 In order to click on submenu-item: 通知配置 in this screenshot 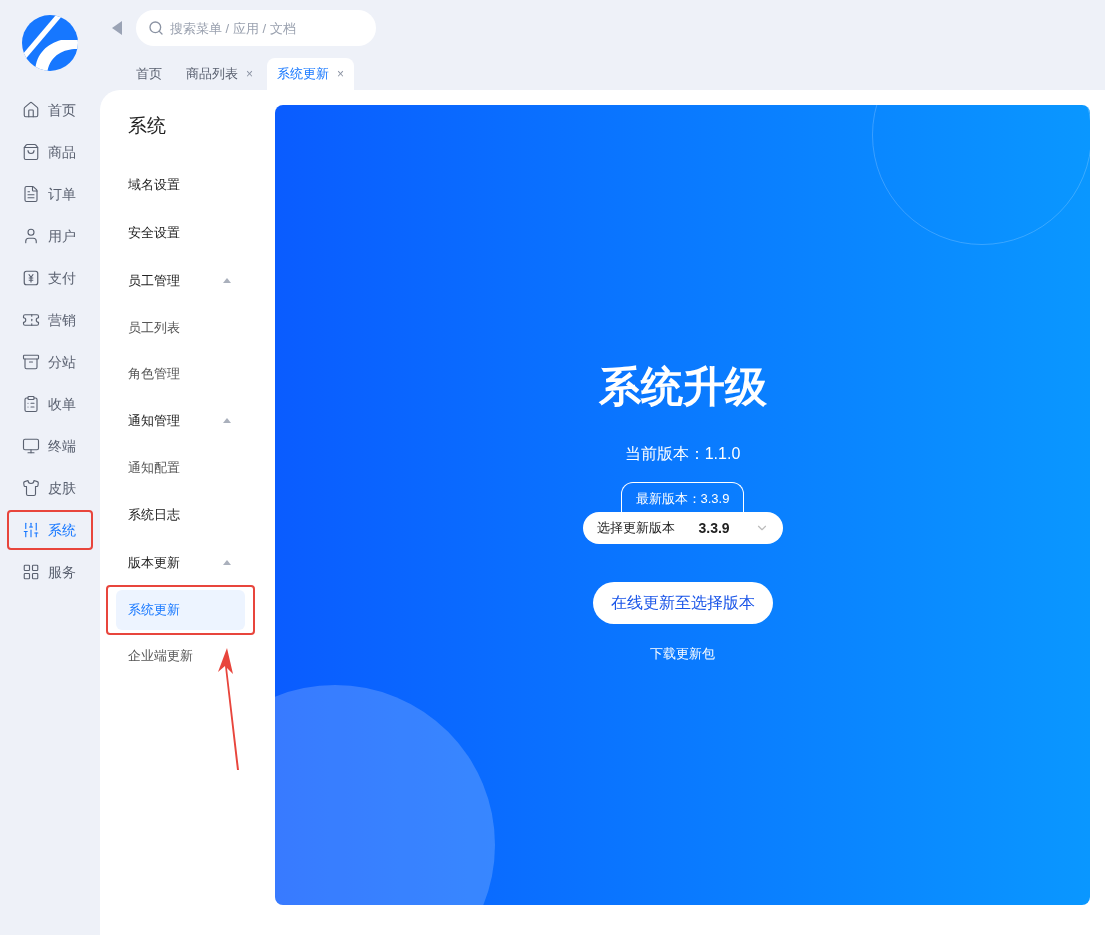, I will do `click(180, 467)`.